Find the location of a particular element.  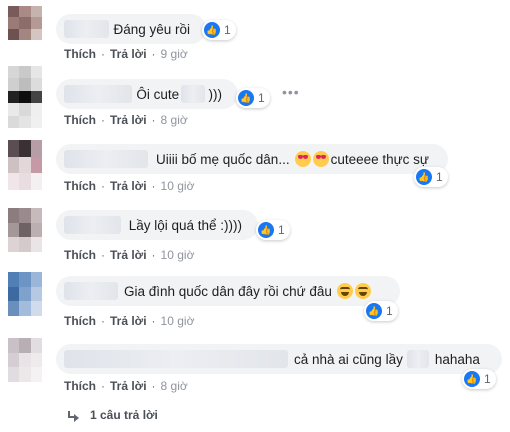

comment-bubble: cả nhà ai cũng lầy hahaha is located at coordinates (279, 359).